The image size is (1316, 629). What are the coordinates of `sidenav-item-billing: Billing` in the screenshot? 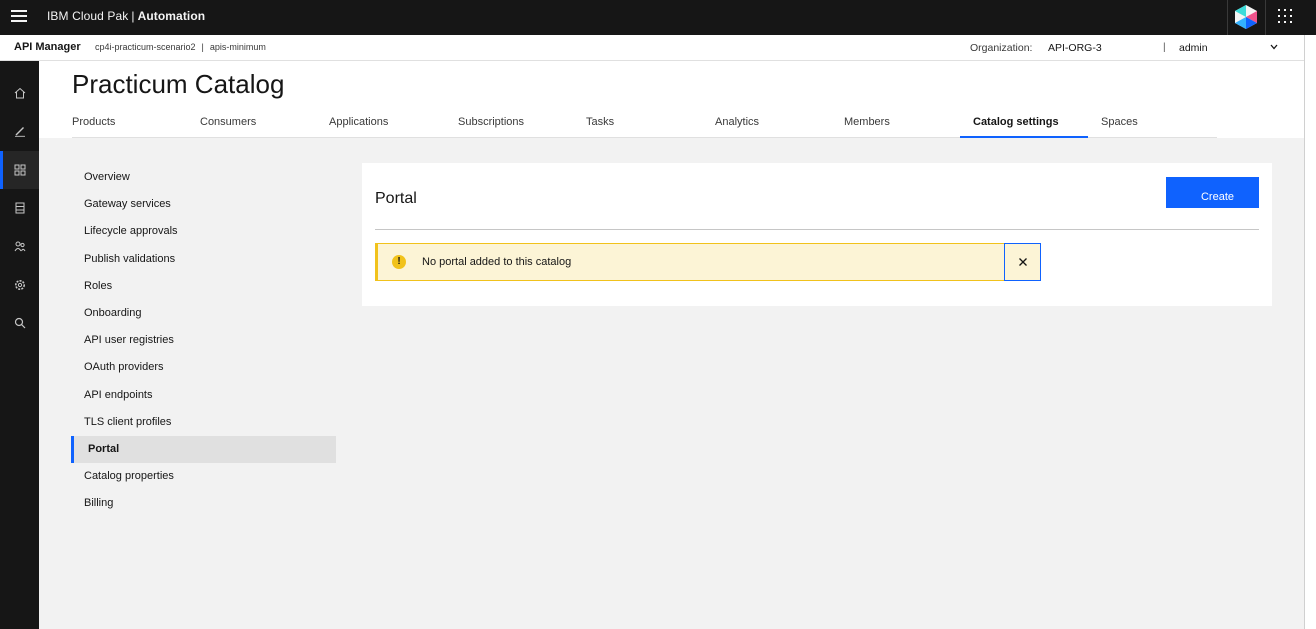 It's located at (203, 503).